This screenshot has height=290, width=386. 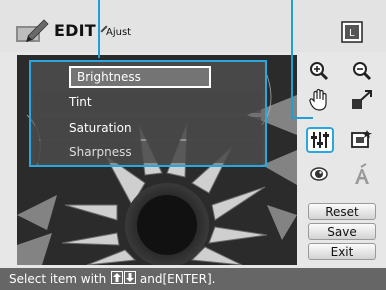 What do you see at coordinates (58, 279) in the screenshot?
I see `status-prefix: Select item with` at bounding box center [58, 279].